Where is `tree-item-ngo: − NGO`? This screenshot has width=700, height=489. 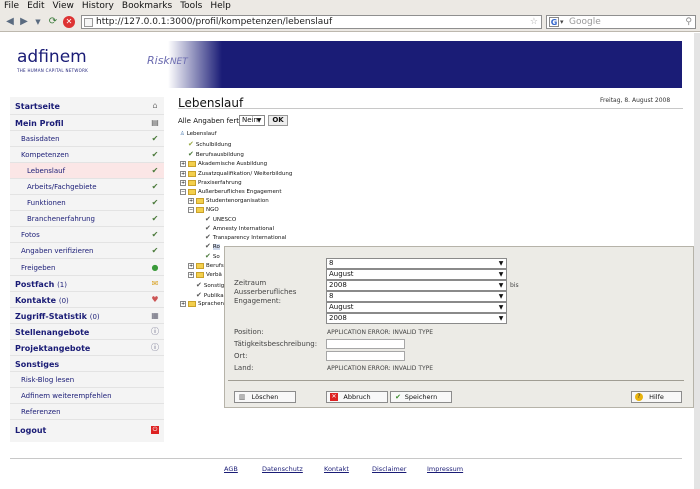
tree-item-ngo: − NGO is located at coordinates (203, 210).